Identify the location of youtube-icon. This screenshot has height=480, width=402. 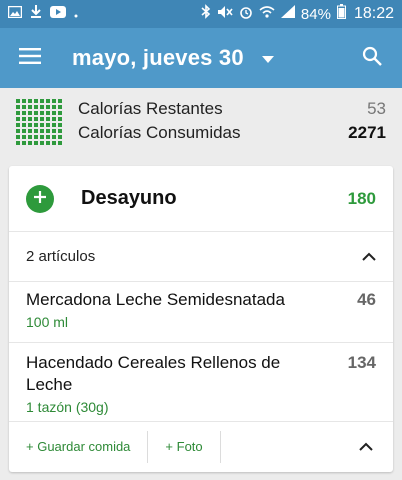
(58, 14).